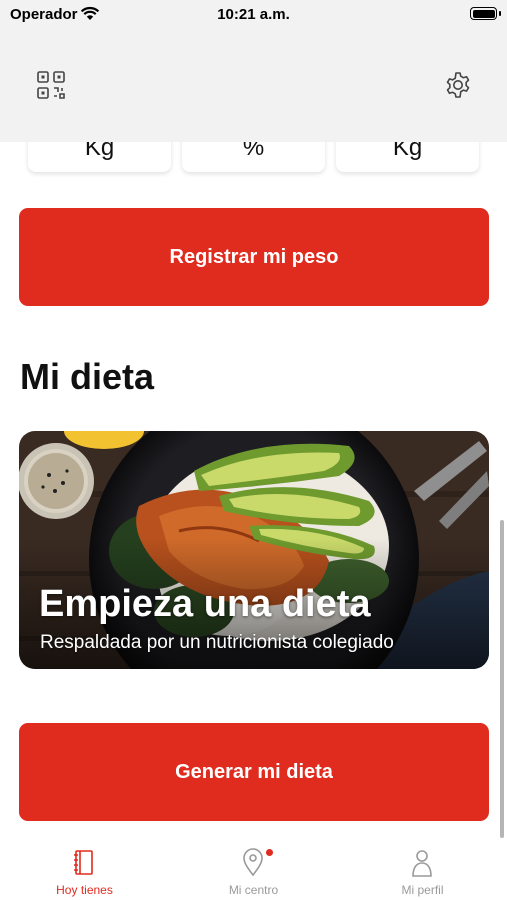 The width and height of the screenshot is (507, 900). Describe the element at coordinates (51, 85) in the screenshot. I see `qr-code-icon` at that location.